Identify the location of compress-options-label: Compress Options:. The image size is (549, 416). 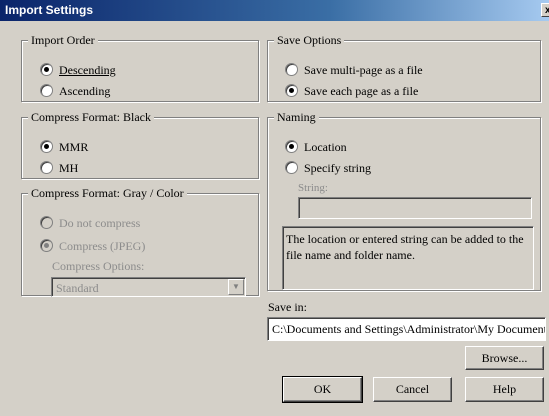
(98, 266).